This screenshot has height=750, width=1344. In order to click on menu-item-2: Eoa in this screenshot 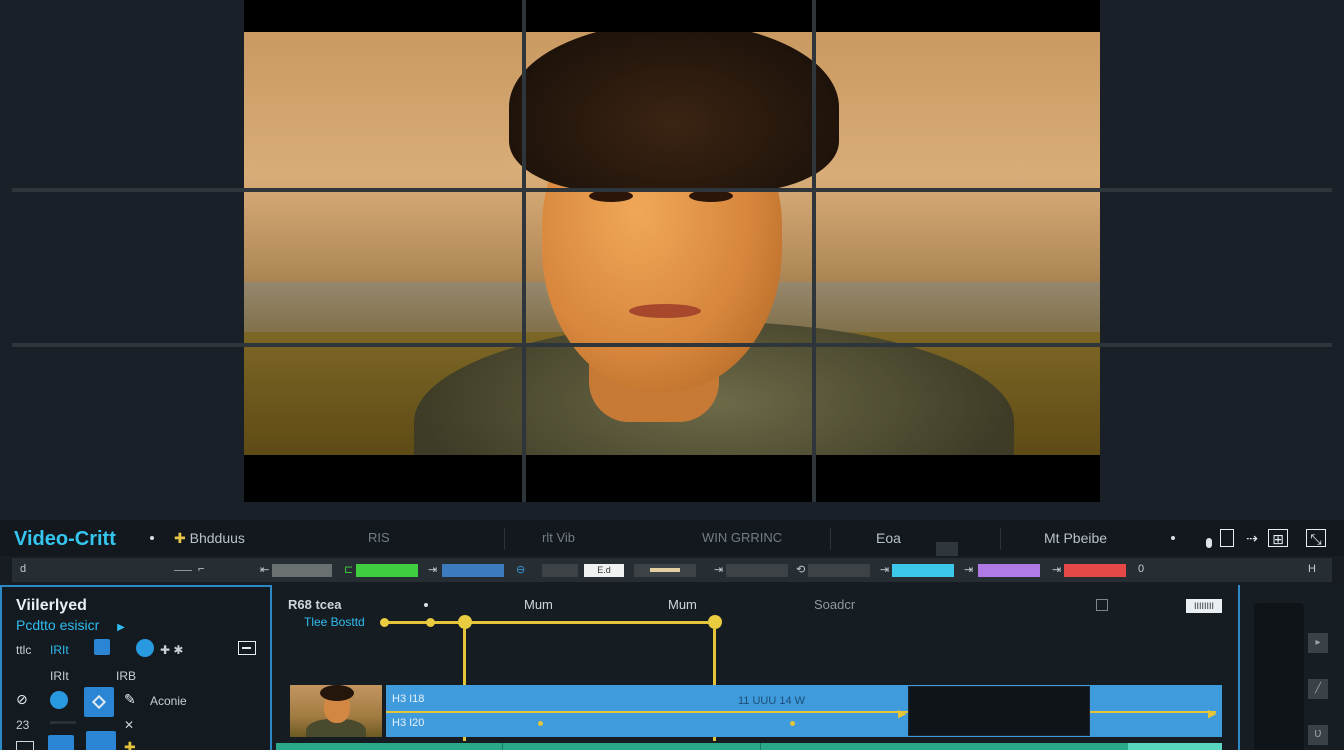, I will do `click(888, 538)`.